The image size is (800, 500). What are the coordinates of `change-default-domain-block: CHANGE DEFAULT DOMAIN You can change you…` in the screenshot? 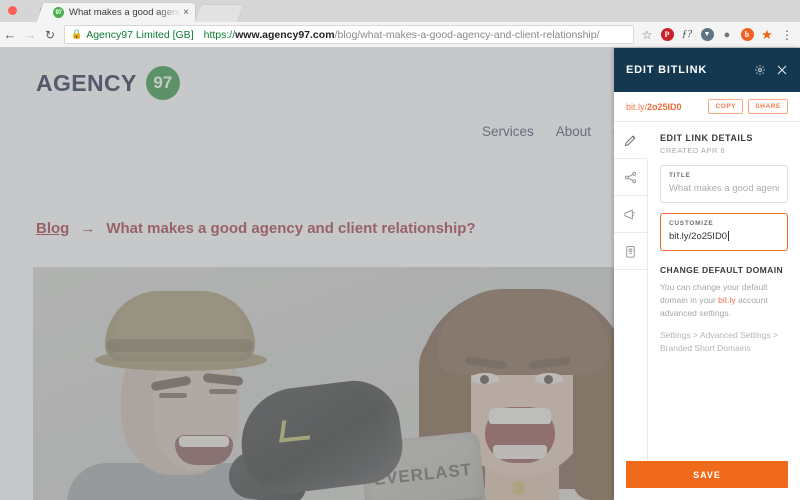 It's located at (724, 310).